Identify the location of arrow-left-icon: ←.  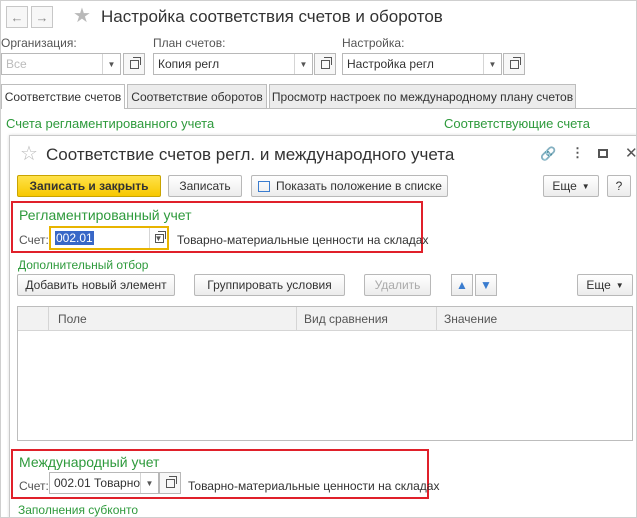
(17, 17).